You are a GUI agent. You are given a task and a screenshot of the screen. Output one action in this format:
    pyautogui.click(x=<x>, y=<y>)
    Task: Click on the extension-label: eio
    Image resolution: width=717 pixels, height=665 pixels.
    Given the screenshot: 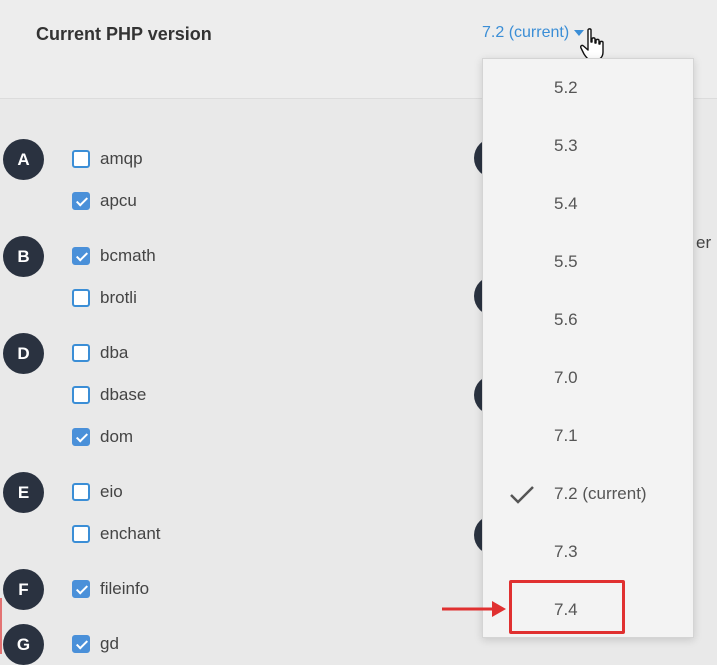 What is the action you would take?
    pyautogui.click(x=111, y=491)
    